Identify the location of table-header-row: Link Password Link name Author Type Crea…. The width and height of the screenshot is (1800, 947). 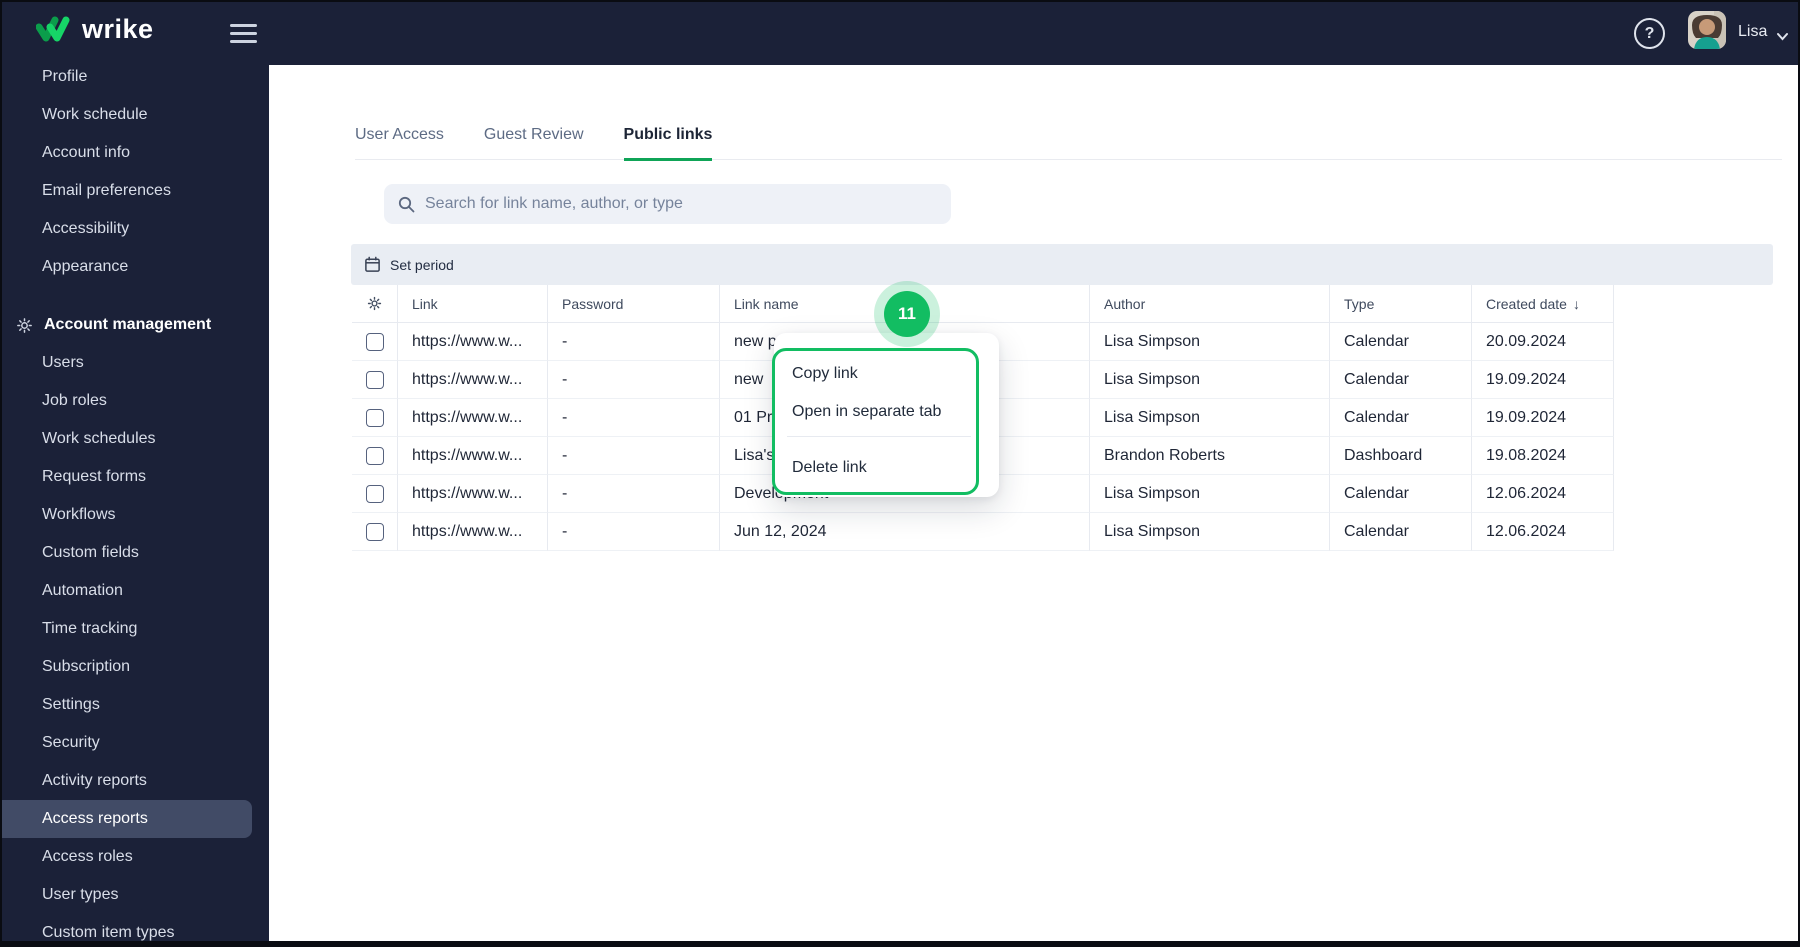
(983, 304).